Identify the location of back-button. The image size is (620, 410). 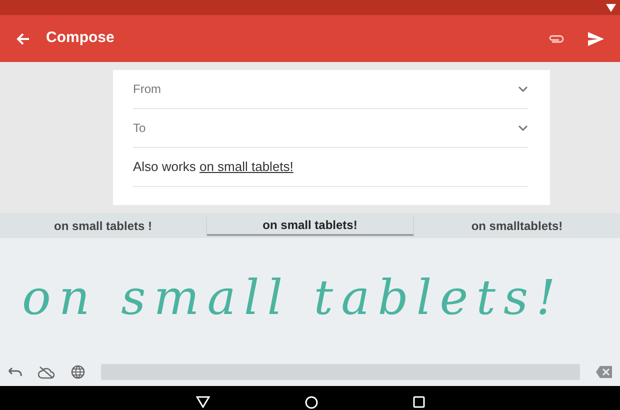
(23, 39).